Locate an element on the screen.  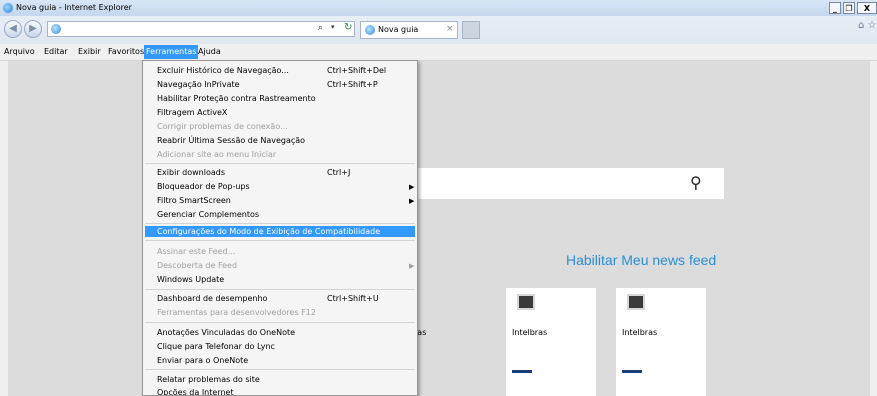
menu-item-send-to-onenote: Enviar para o OneNote is located at coordinates (202, 361).